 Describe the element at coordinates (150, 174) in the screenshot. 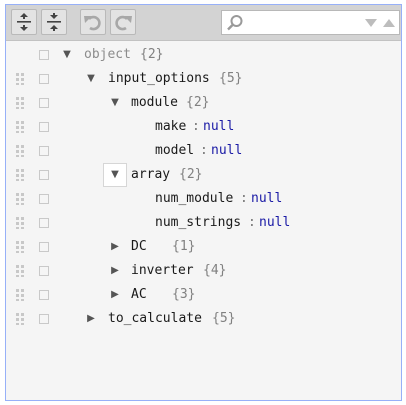

I see `field-key: array` at that location.